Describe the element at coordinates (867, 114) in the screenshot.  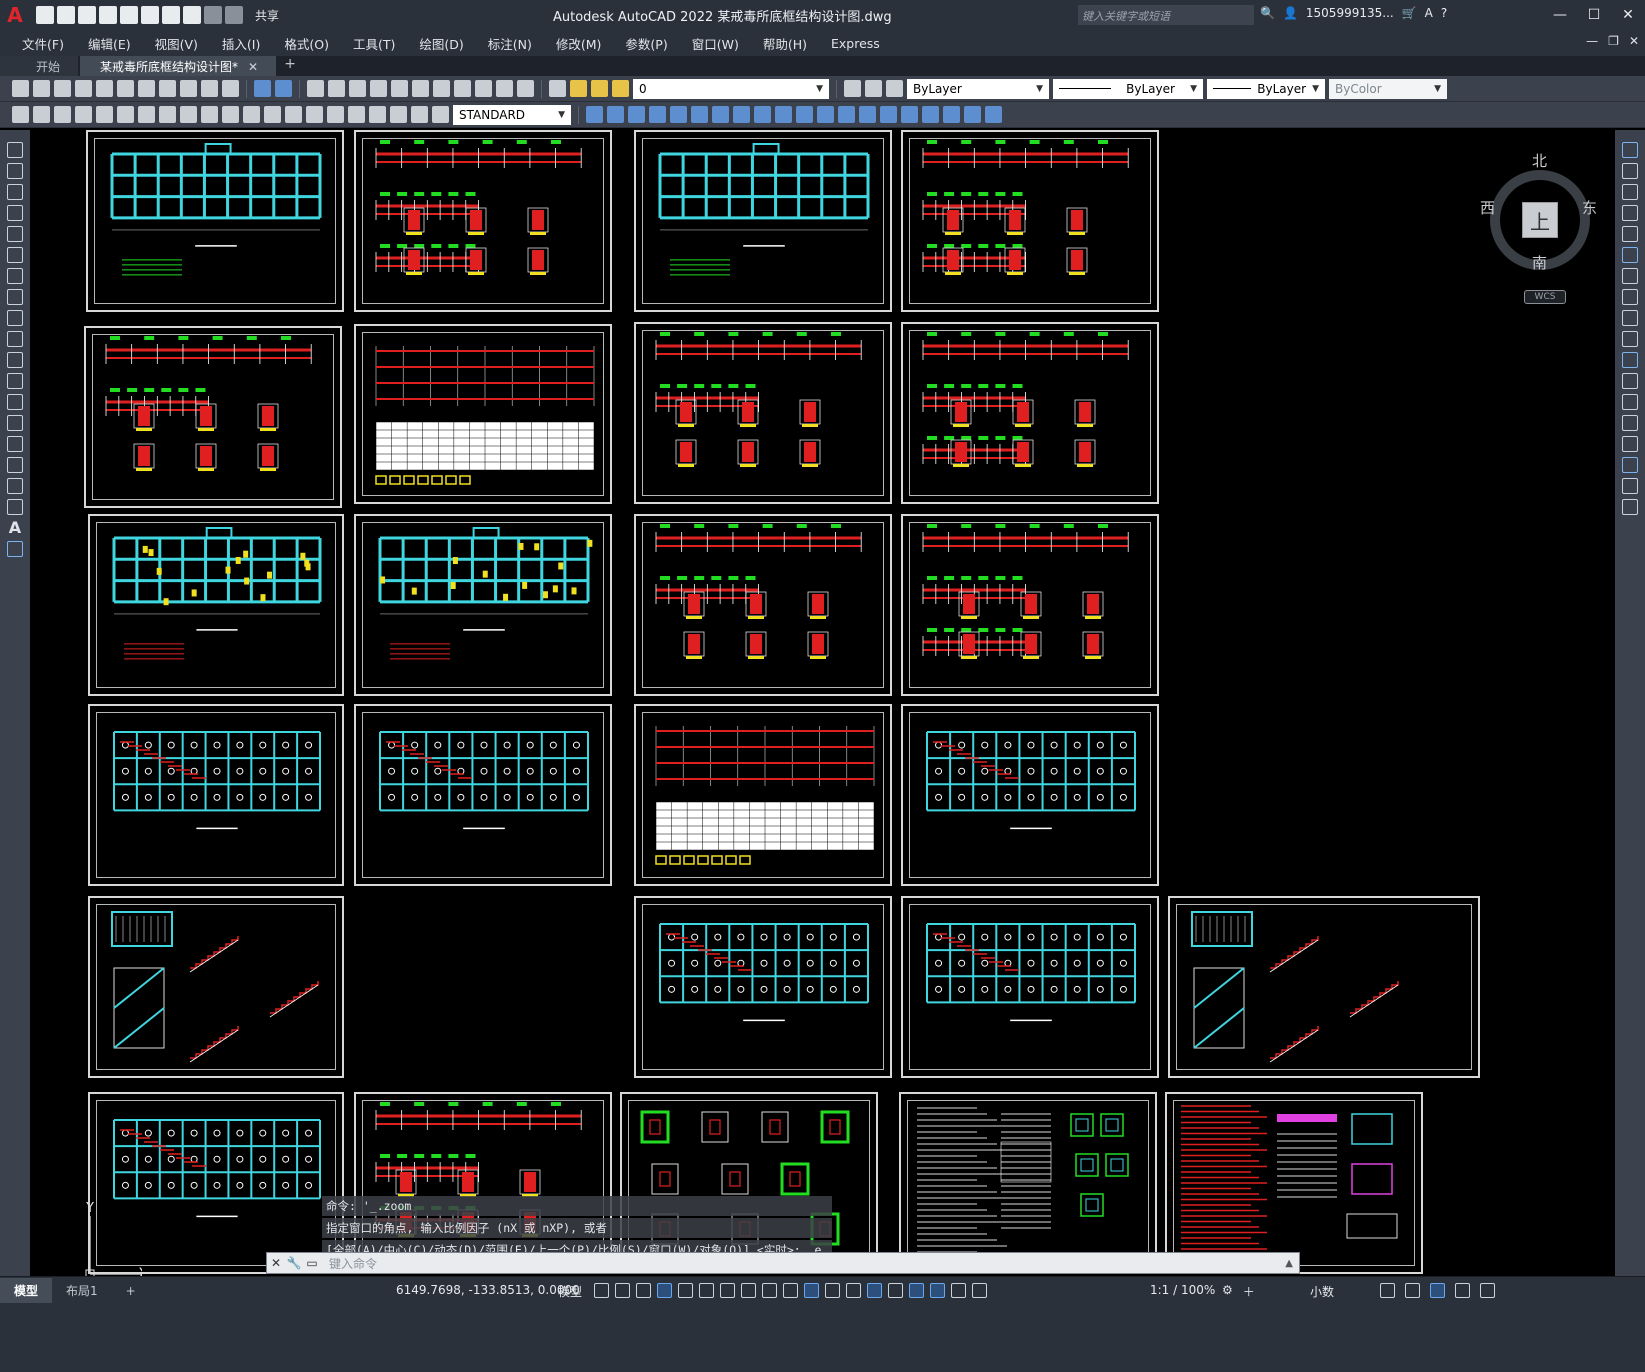
I see `union-icon` at that location.